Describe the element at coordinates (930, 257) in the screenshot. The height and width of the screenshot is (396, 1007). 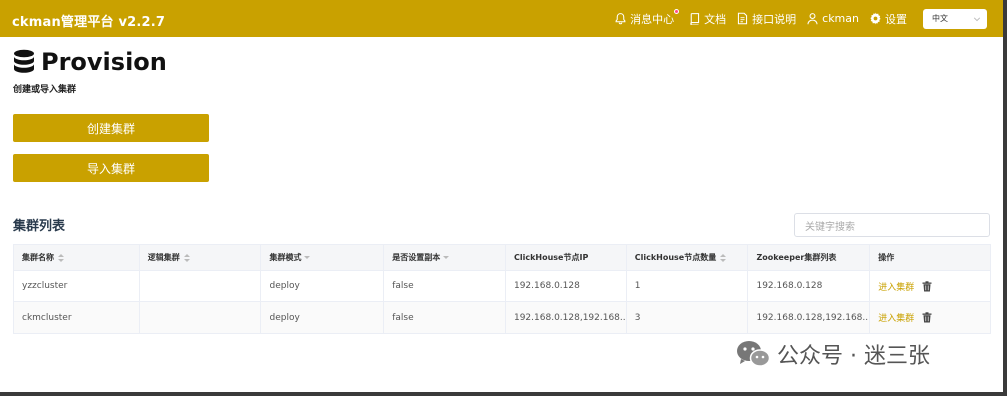
I see `col-header-action: 操作` at that location.